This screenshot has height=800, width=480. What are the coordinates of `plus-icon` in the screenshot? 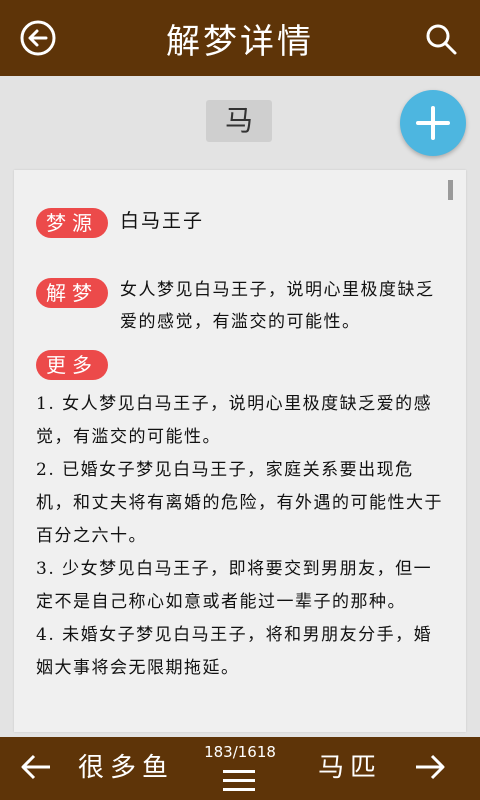 It's located at (433, 123).